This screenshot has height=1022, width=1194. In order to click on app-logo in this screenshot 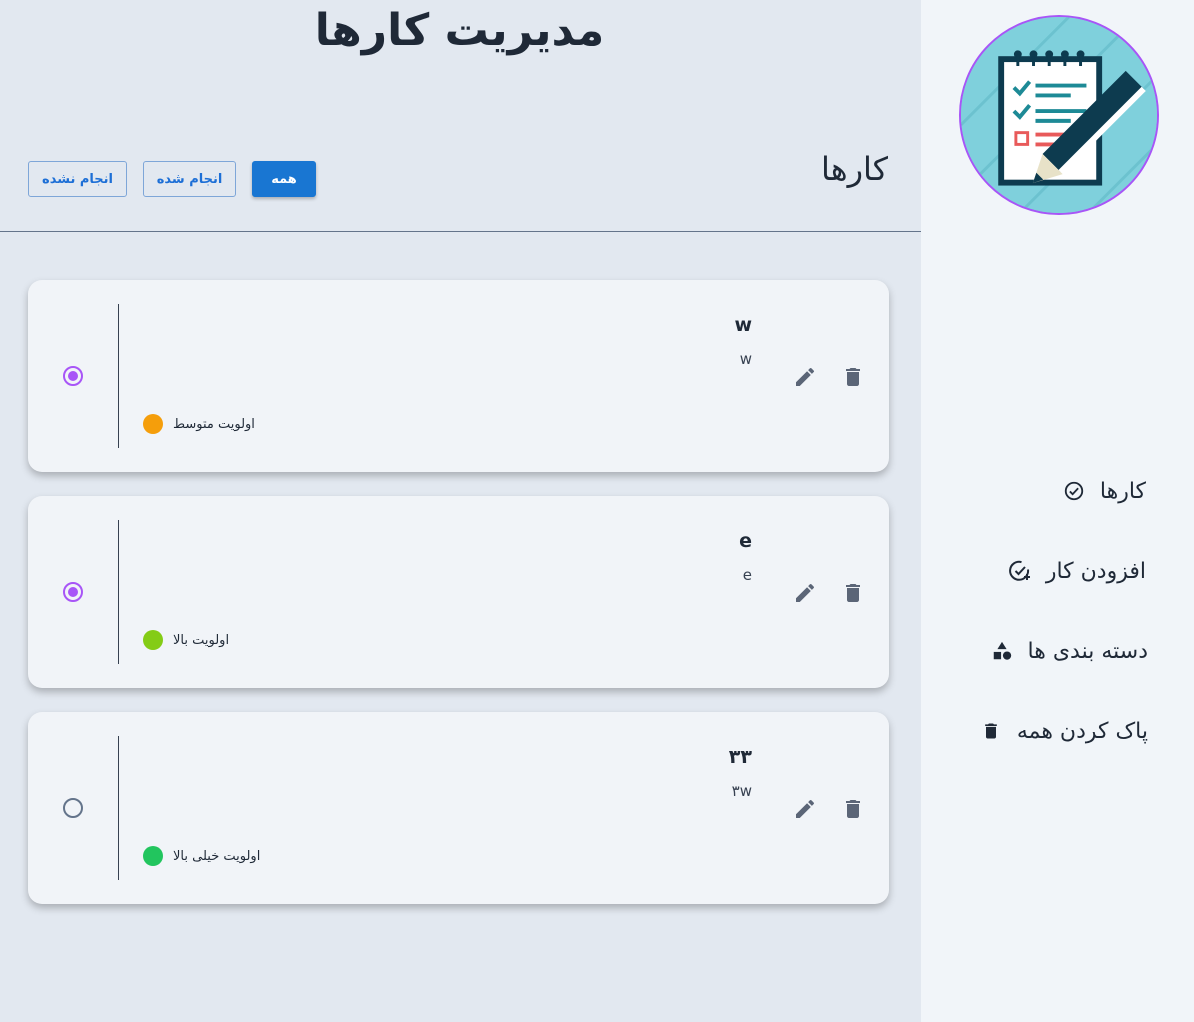, I will do `click(1059, 115)`.